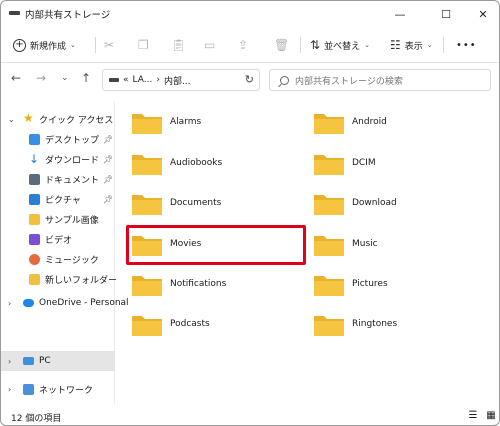 The height and width of the screenshot is (426, 500). I want to click on paste-button: 📋︎, so click(178, 45).